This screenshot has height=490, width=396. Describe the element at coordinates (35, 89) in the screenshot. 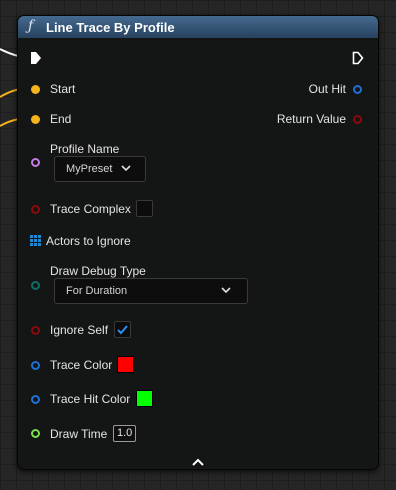

I see `start-pin` at that location.